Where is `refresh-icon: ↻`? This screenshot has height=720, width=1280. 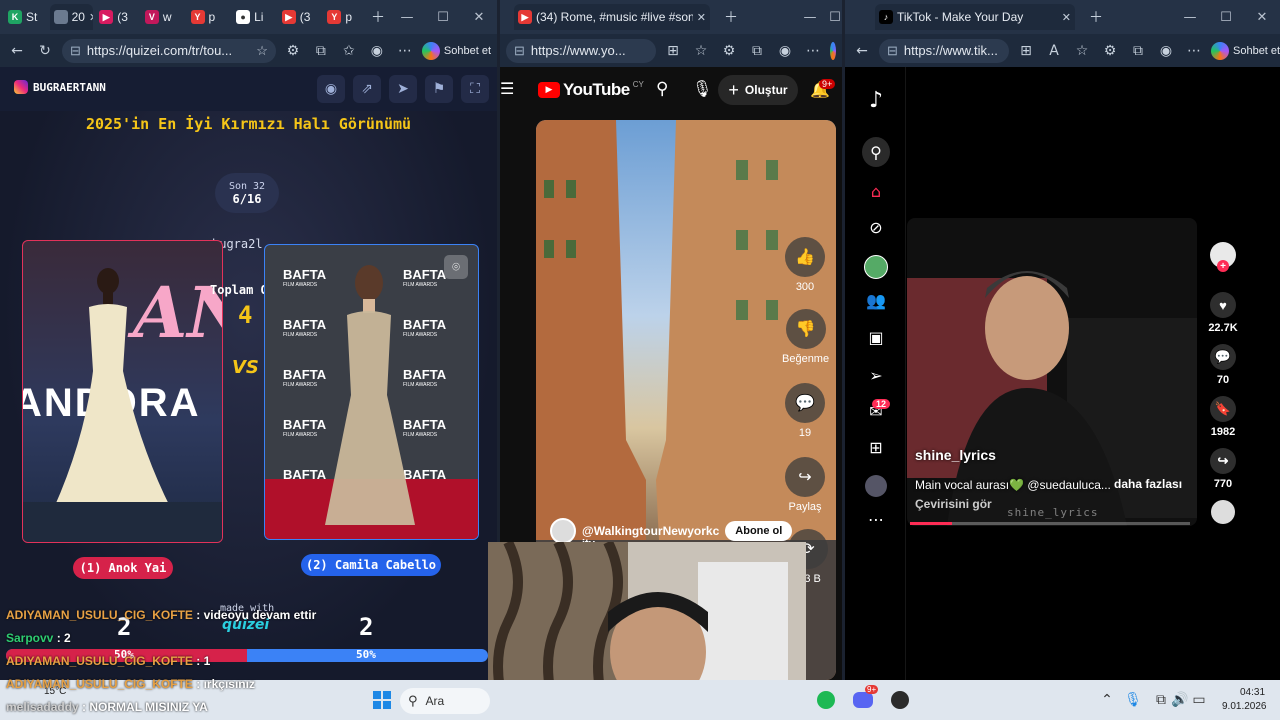
refresh-icon: ↻ is located at coordinates (45, 51).